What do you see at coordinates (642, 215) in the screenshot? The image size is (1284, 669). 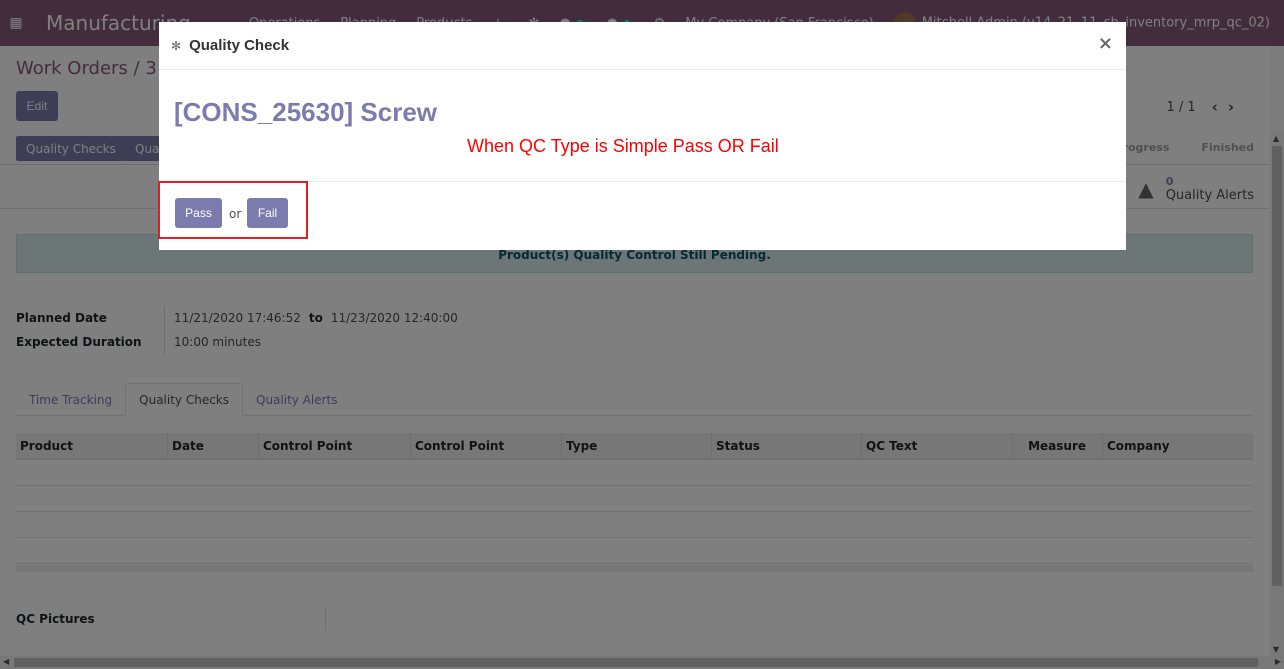 I see `modal-footer: Pass or Fail` at bounding box center [642, 215].